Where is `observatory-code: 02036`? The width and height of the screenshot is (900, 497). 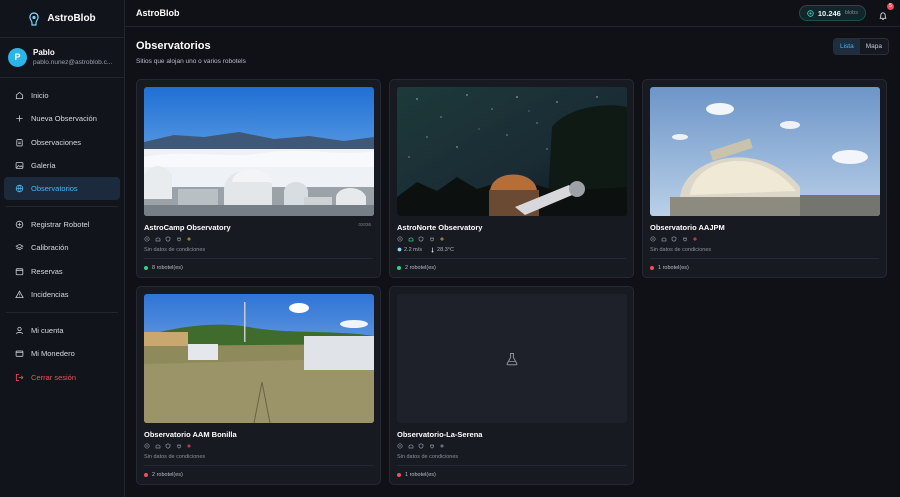
observatory-code: 02036 is located at coordinates (364, 224).